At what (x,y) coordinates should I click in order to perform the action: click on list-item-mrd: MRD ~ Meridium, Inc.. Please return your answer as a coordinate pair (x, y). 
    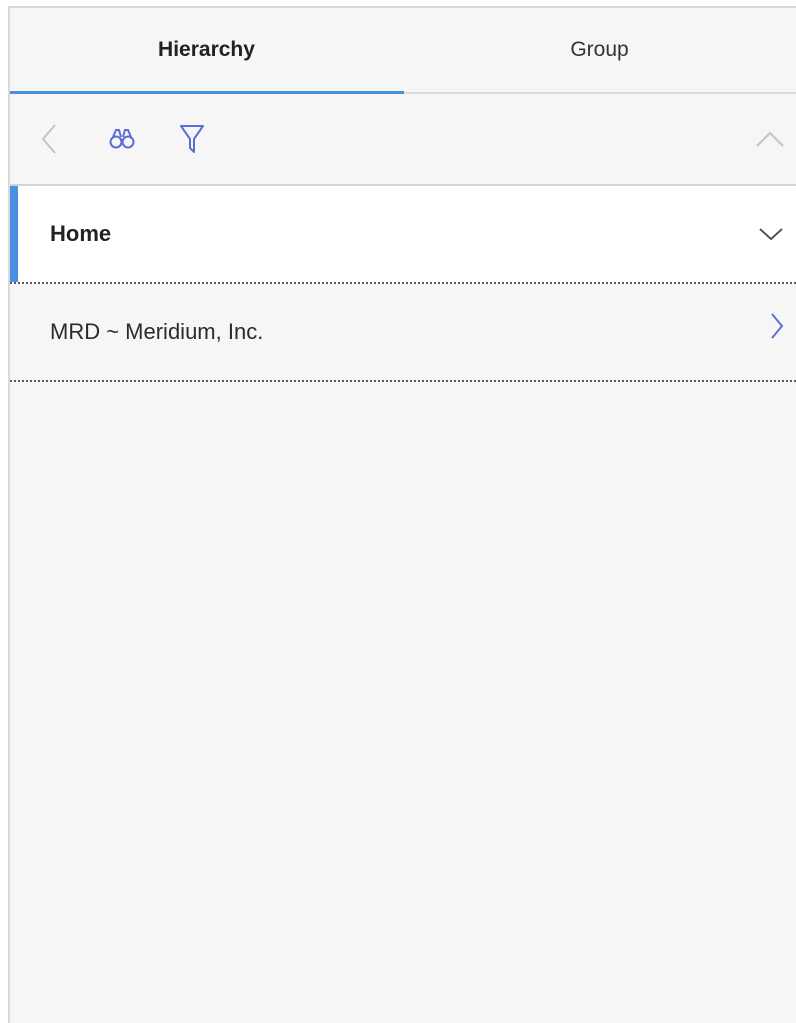
    Looking at the image, I should click on (403, 333).